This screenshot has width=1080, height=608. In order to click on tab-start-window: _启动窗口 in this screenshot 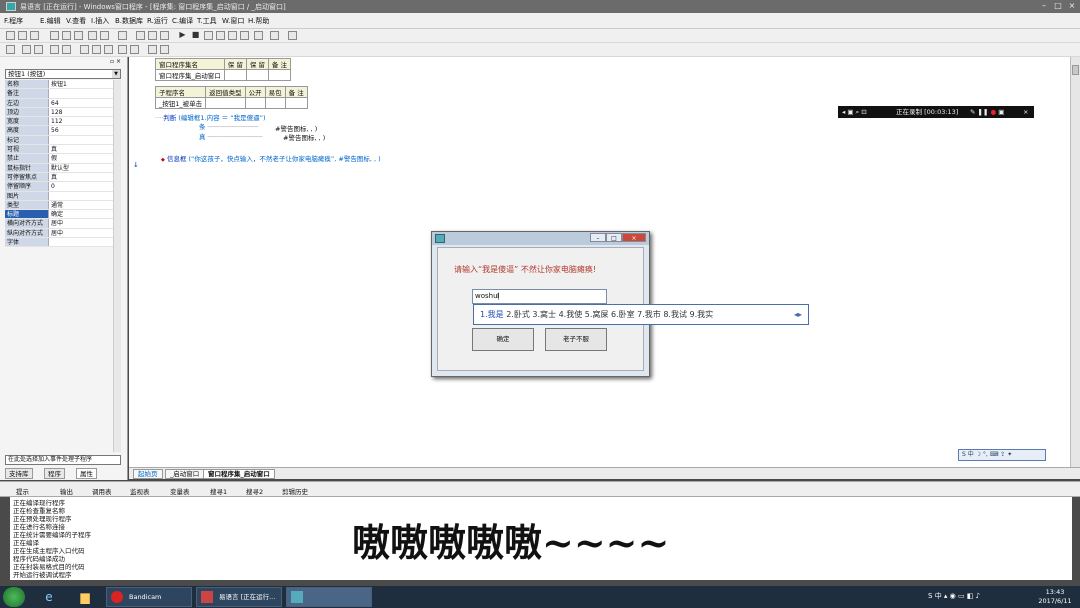, I will do `click(185, 474)`.